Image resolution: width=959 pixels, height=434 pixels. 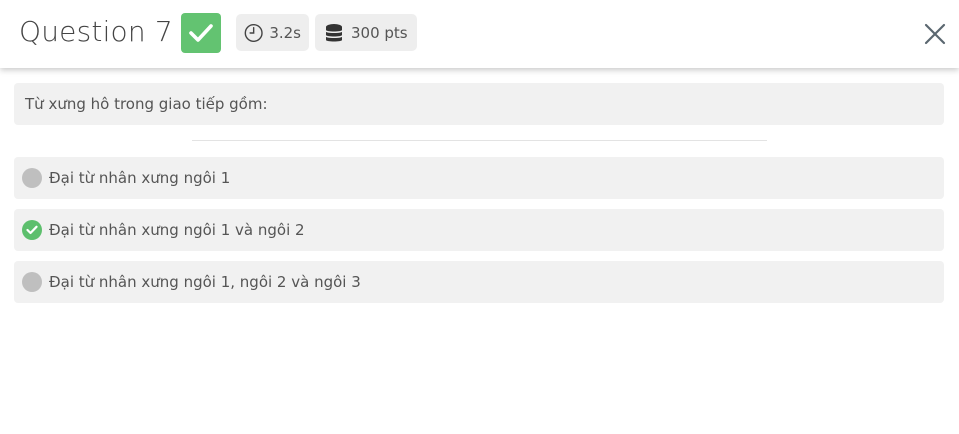 What do you see at coordinates (334, 32) in the screenshot?
I see `coins-icon` at bounding box center [334, 32].